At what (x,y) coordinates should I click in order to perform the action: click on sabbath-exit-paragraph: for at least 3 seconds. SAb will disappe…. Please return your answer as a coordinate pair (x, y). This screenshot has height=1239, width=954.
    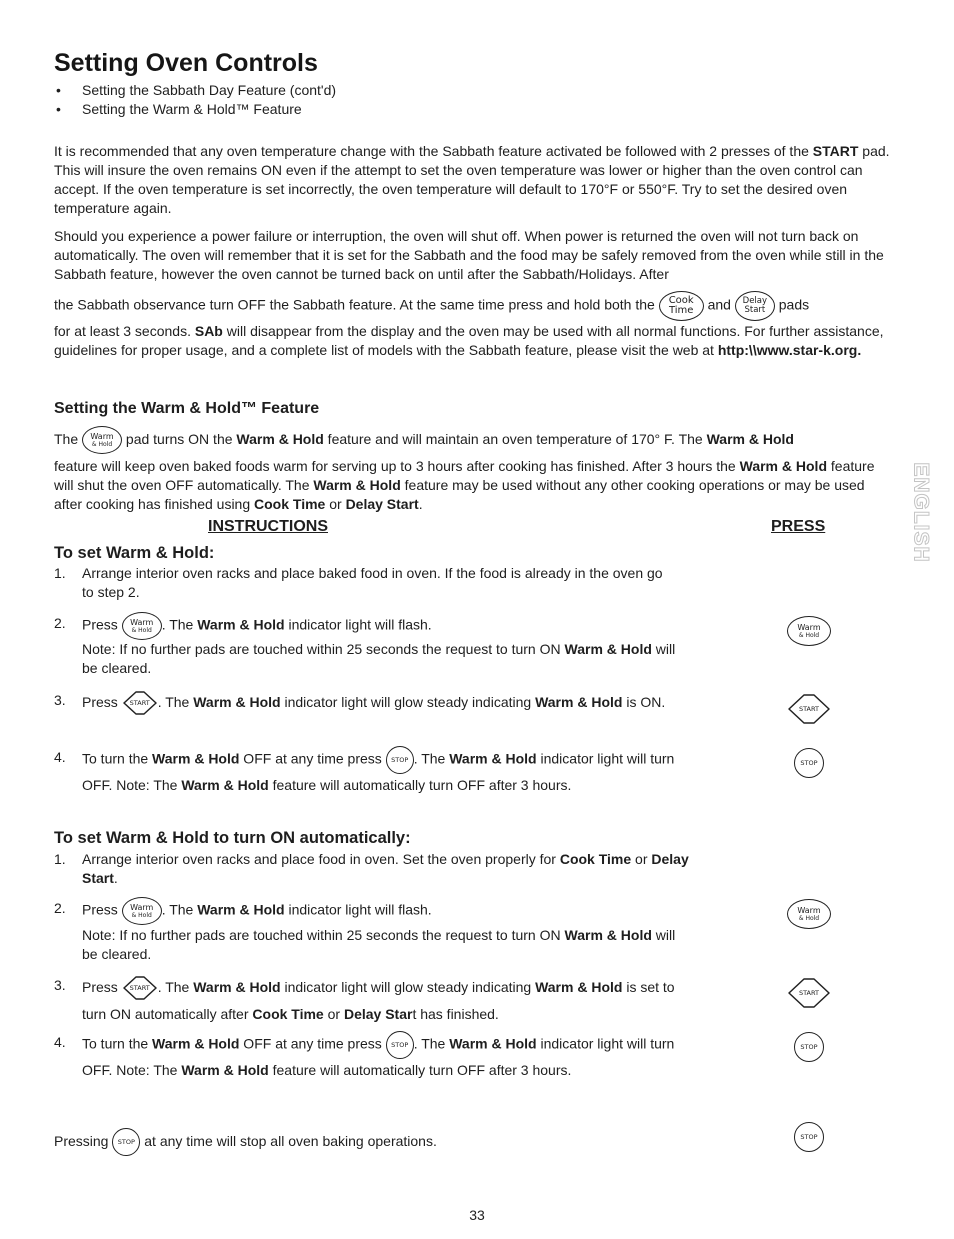
    Looking at the image, I should click on (469, 340).